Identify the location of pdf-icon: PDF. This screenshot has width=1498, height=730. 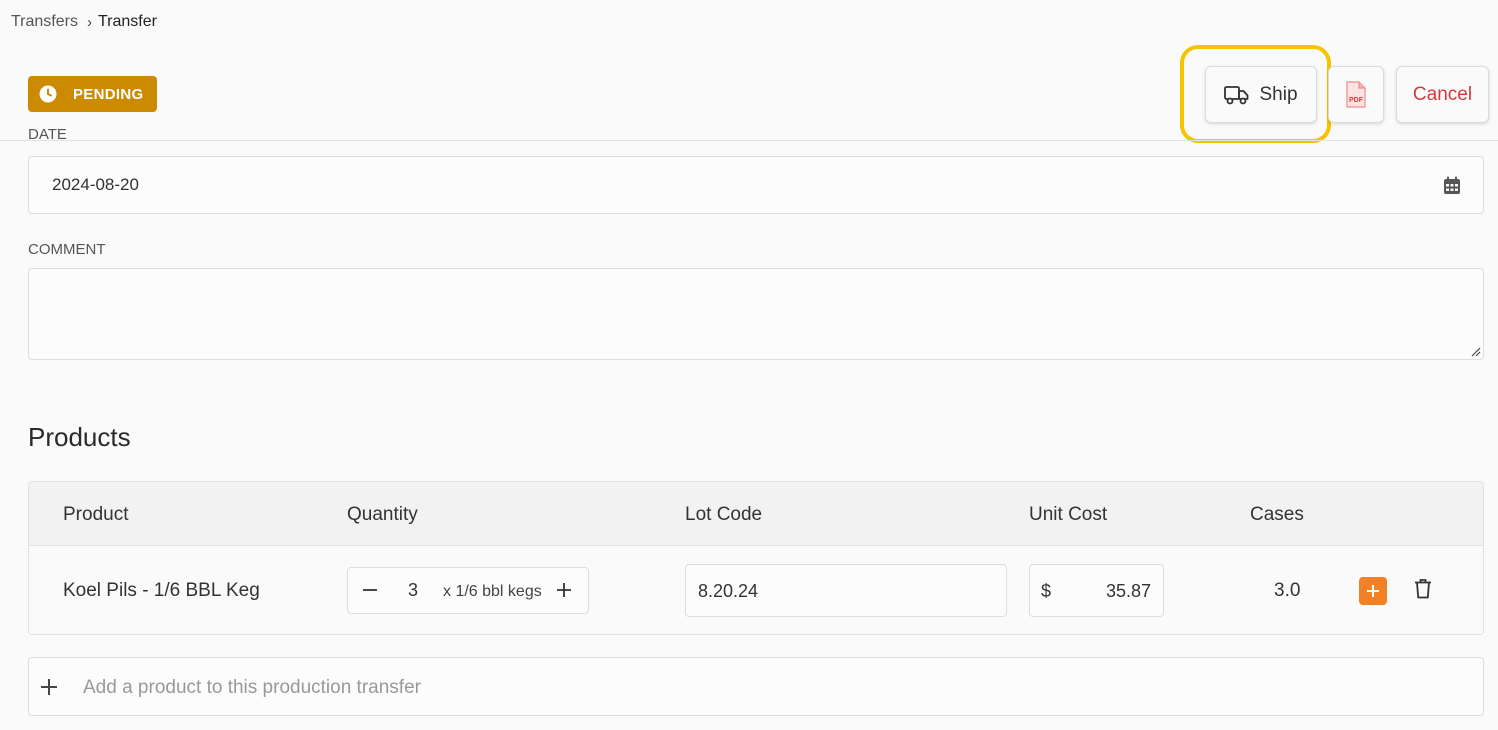
(1356, 94).